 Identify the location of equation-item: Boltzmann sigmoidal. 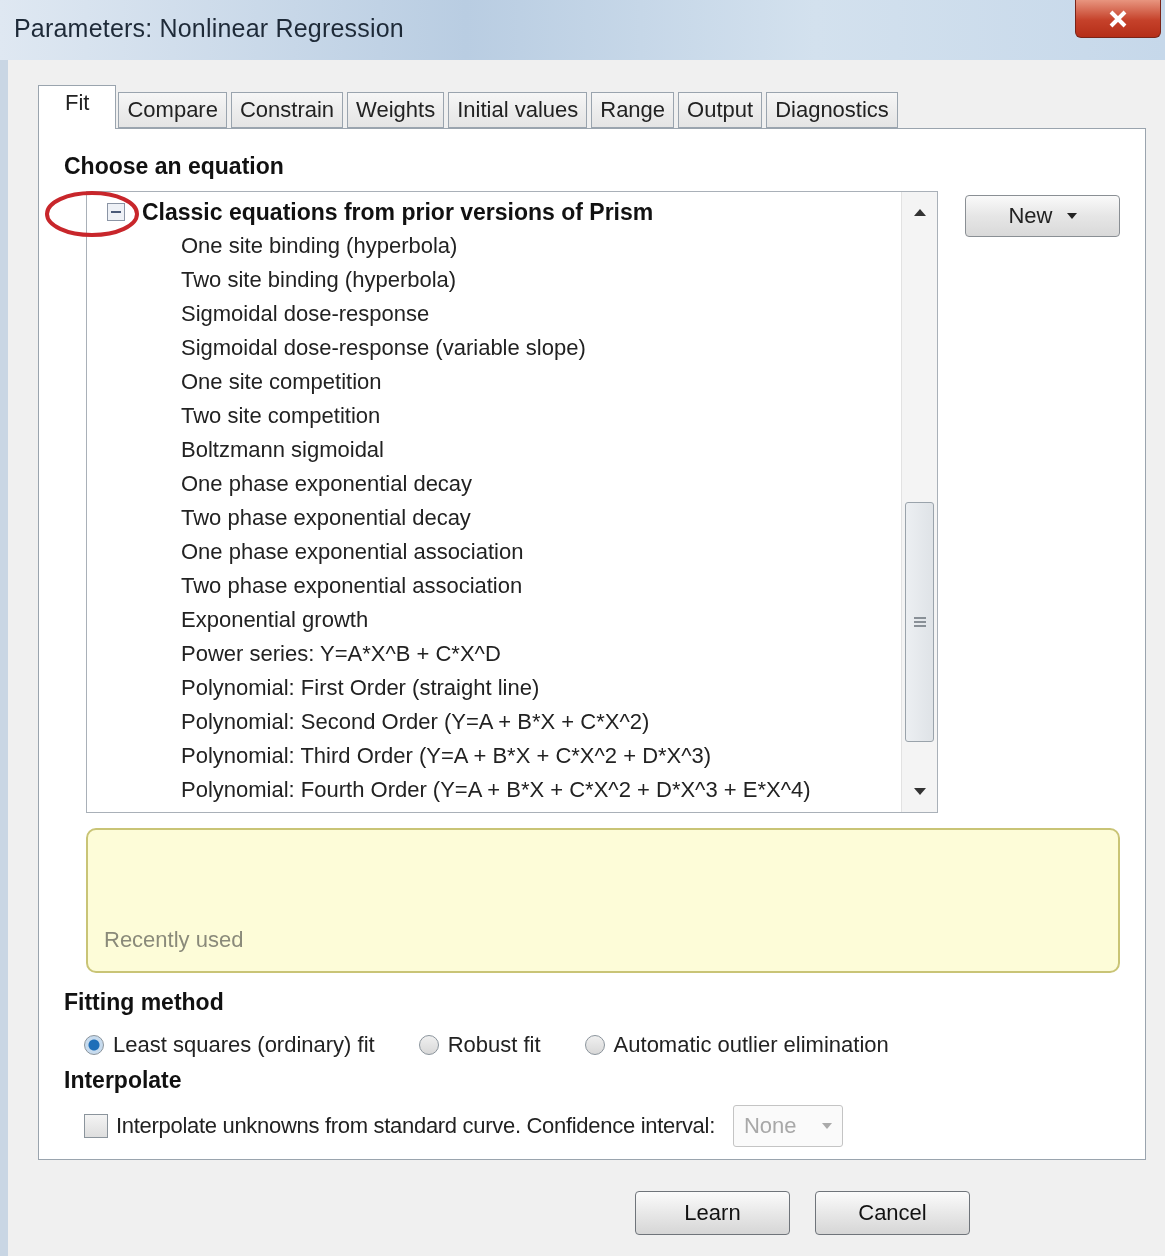
(235, 450).